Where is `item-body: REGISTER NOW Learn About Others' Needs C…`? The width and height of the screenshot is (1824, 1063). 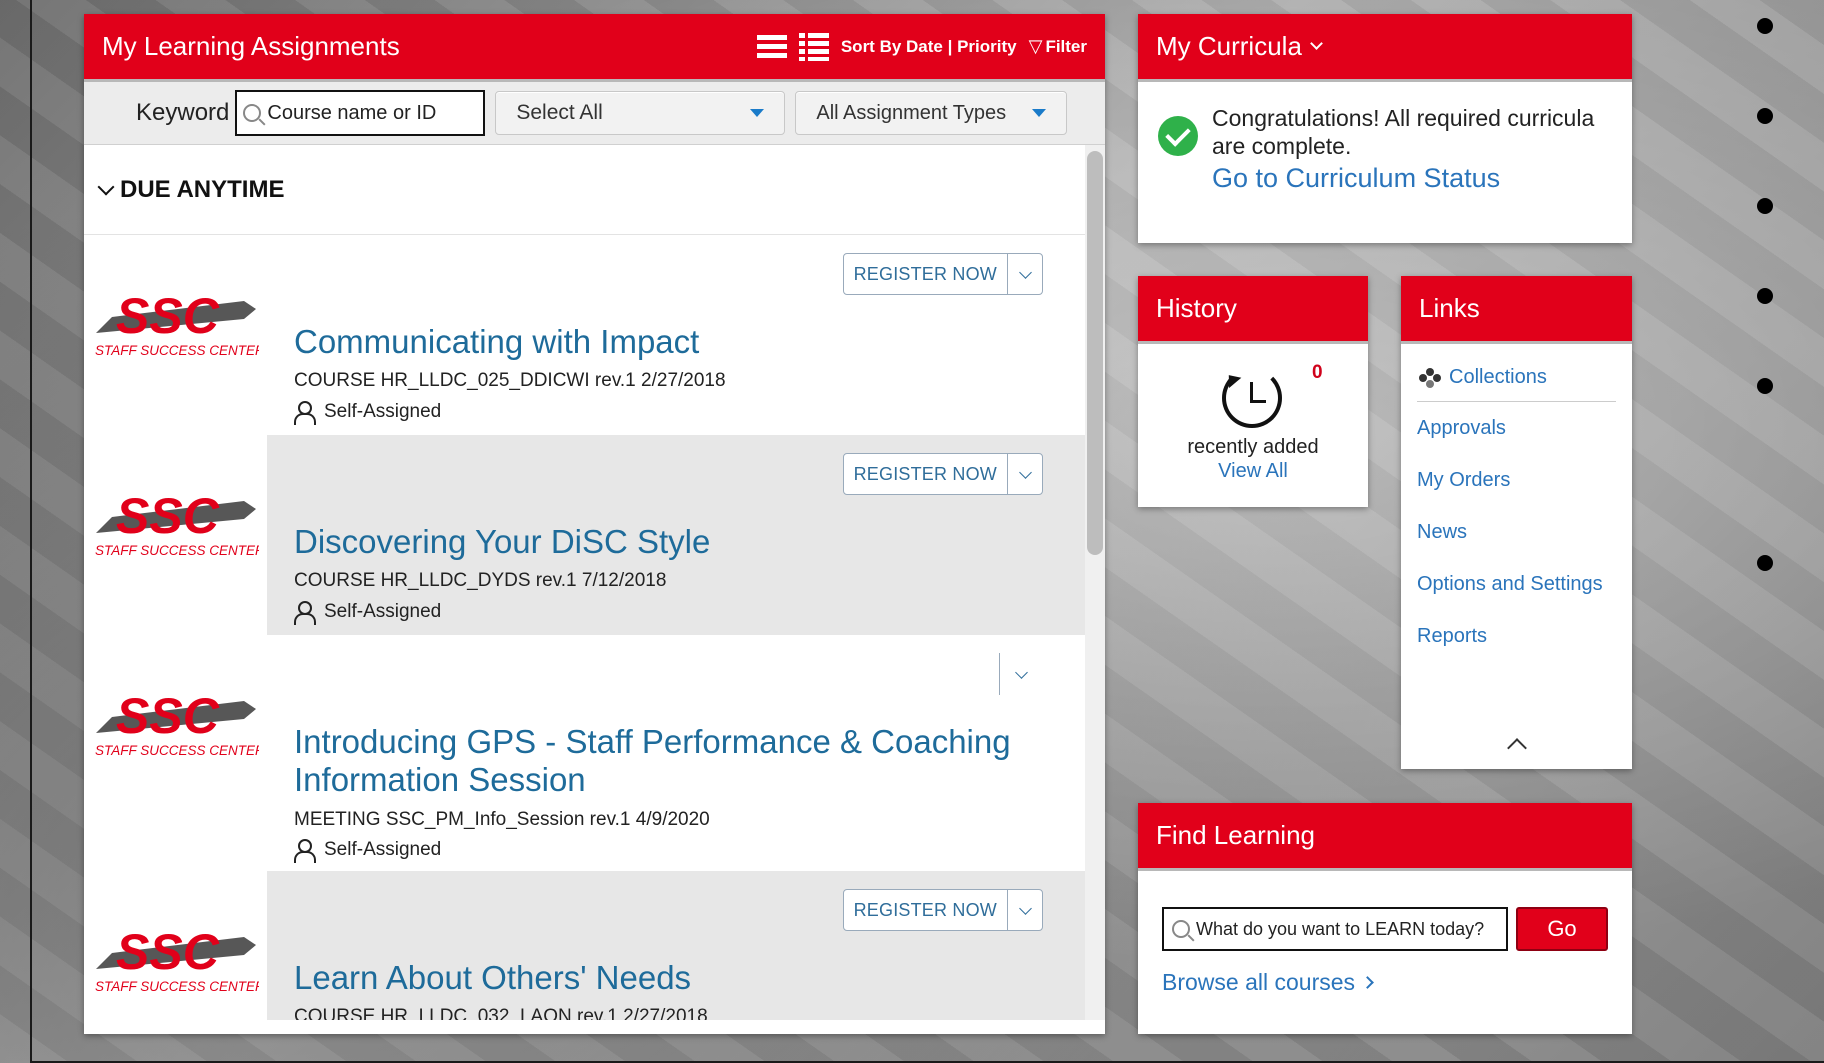 item-body: REGISTER NOW Learn About Others' Needs C… is located at coordinates (679, 945).